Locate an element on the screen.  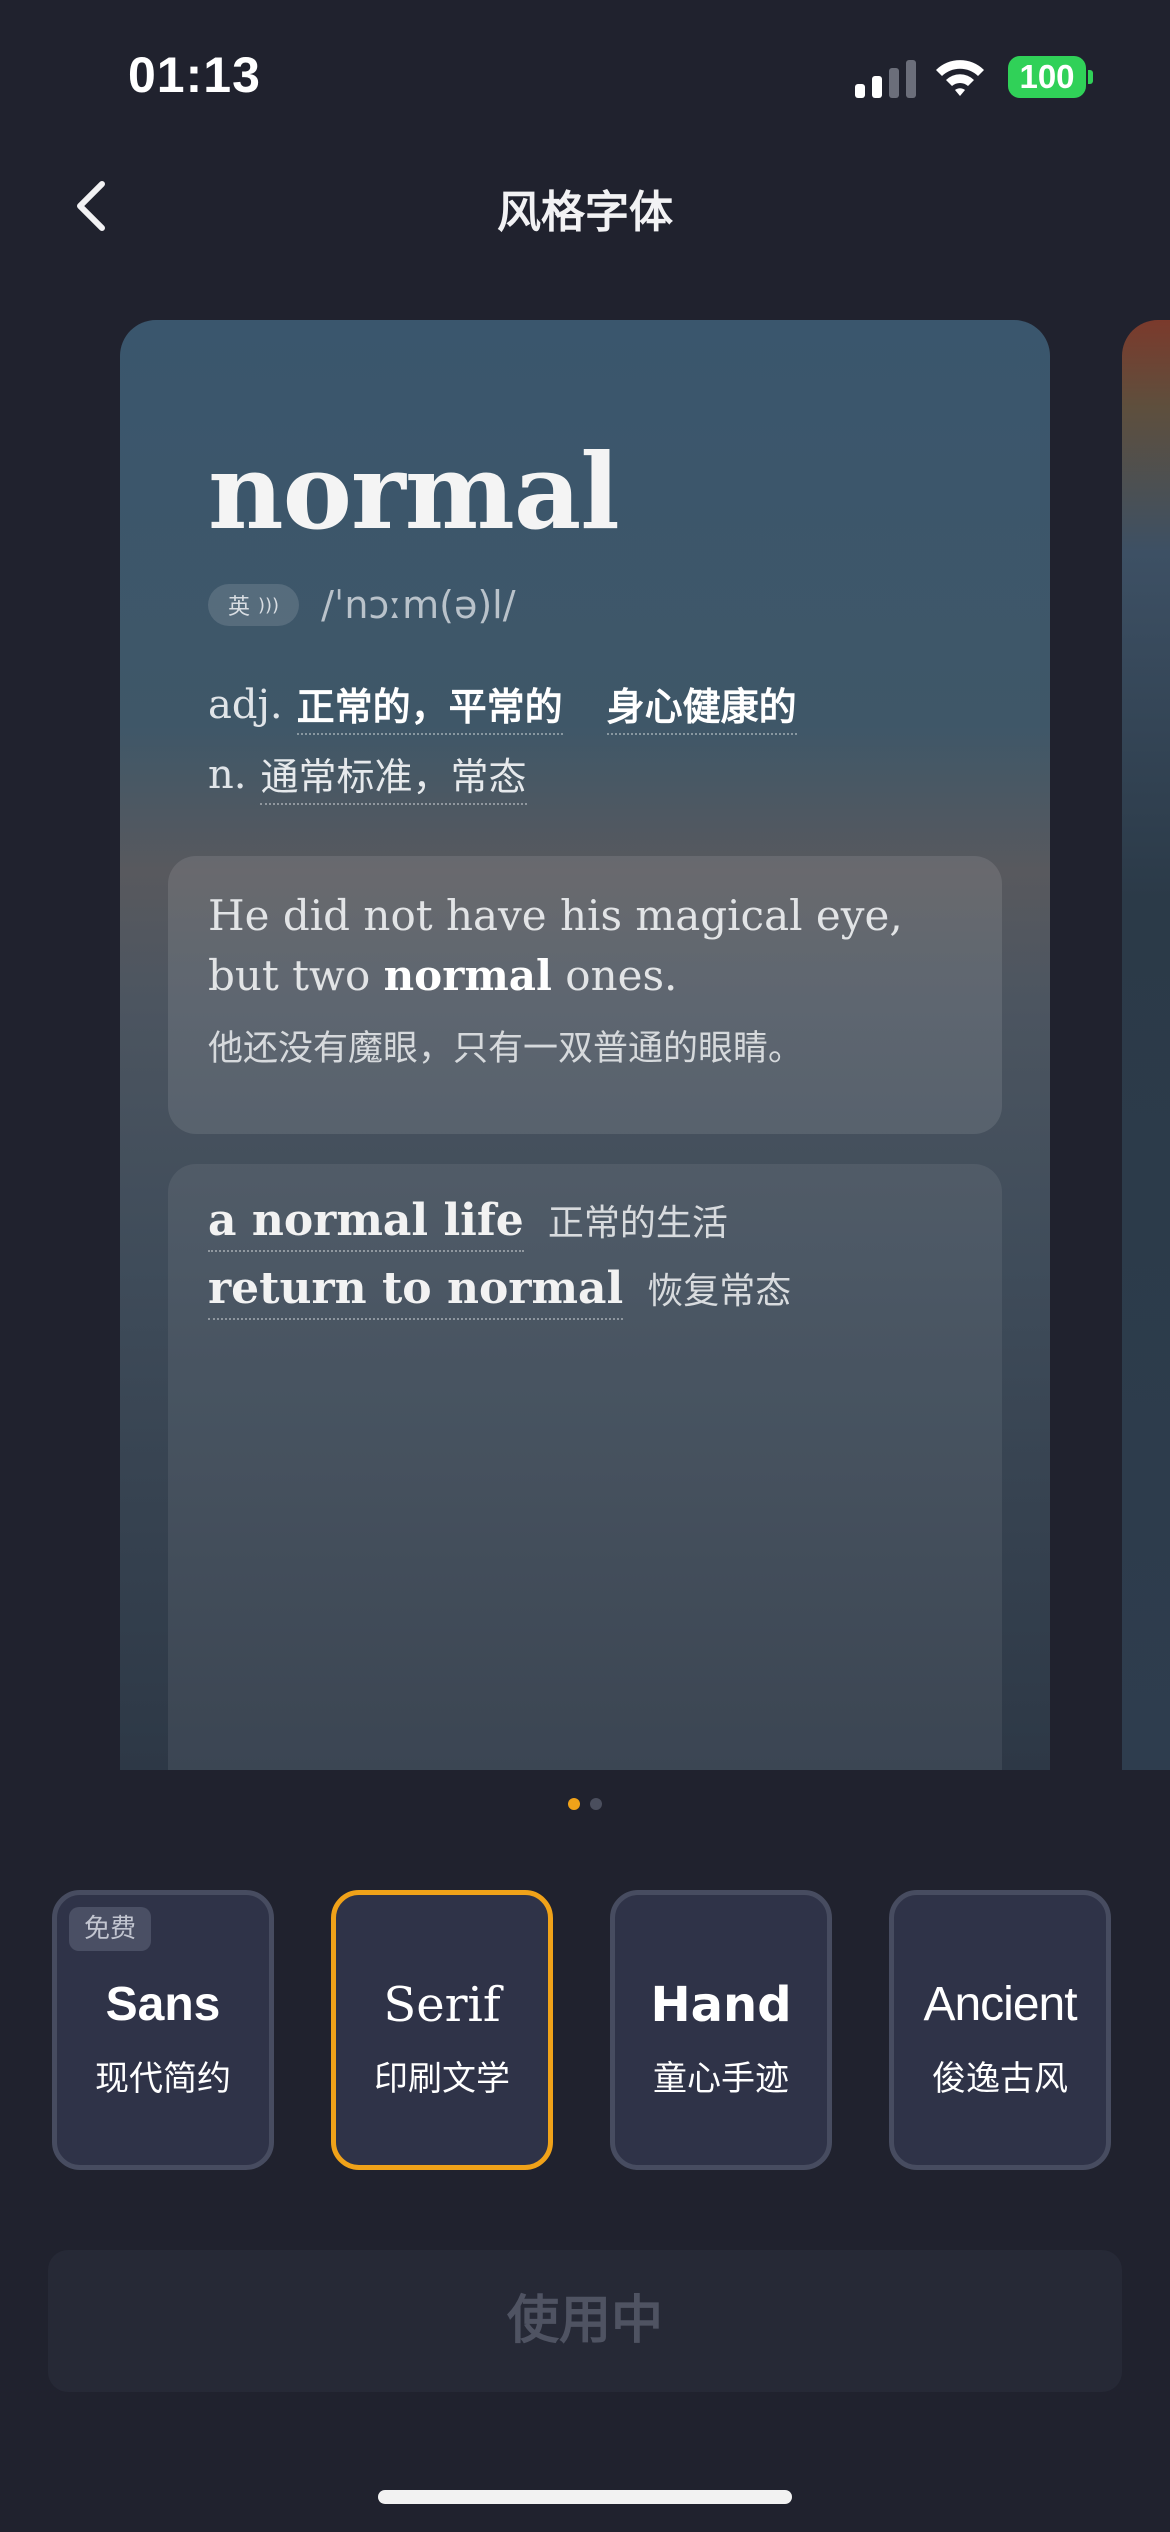
pager-dot is located at coordinates (596, 1804).